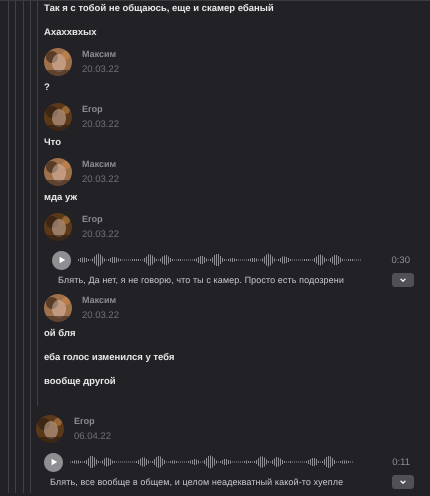 This screenshot has width=430, height=496. I want to click on message-text: Так я с тобой не общаюсь, еще и скамер ебаный, so click(159, 9).